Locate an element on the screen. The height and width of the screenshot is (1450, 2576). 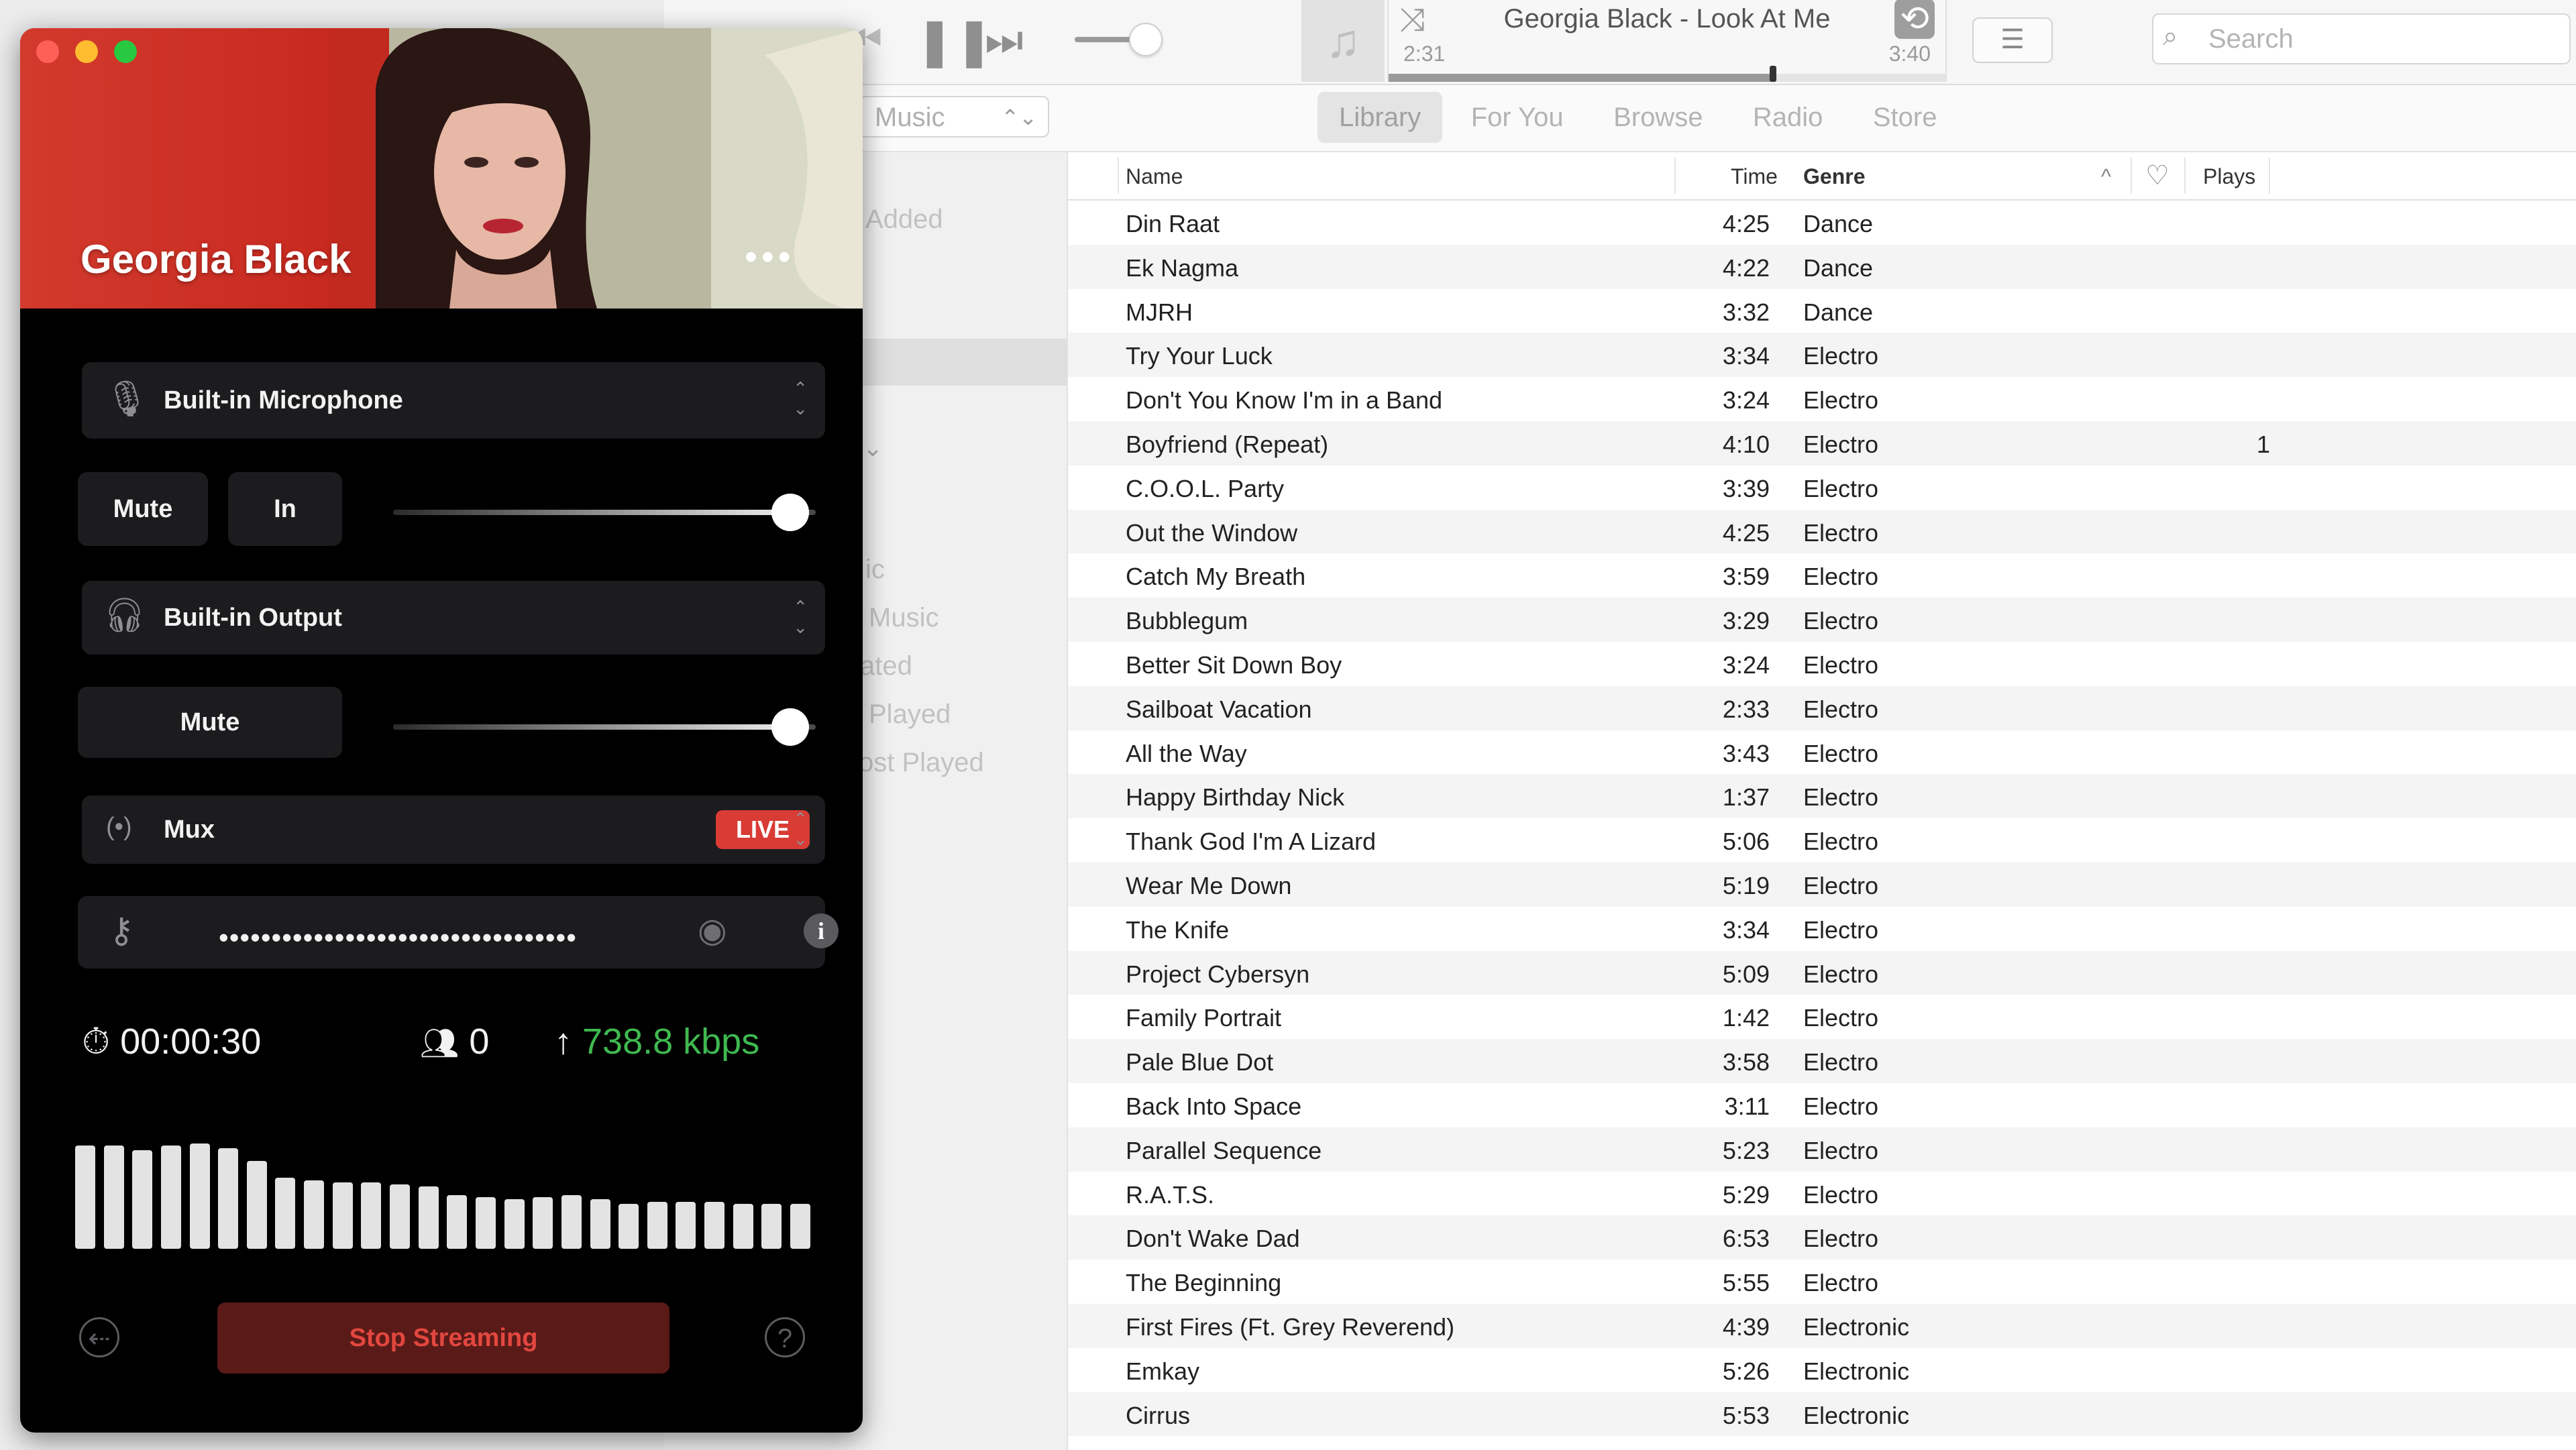
search-input is located at coordinates (2383, 38).